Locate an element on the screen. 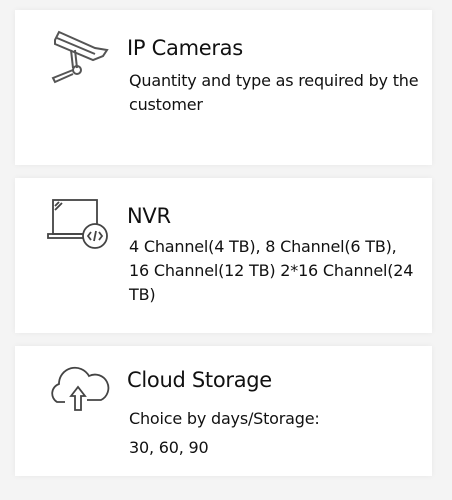 This screenshot has width=452, height=500. cloud-upload-icon is located at coordinates (80, 388).